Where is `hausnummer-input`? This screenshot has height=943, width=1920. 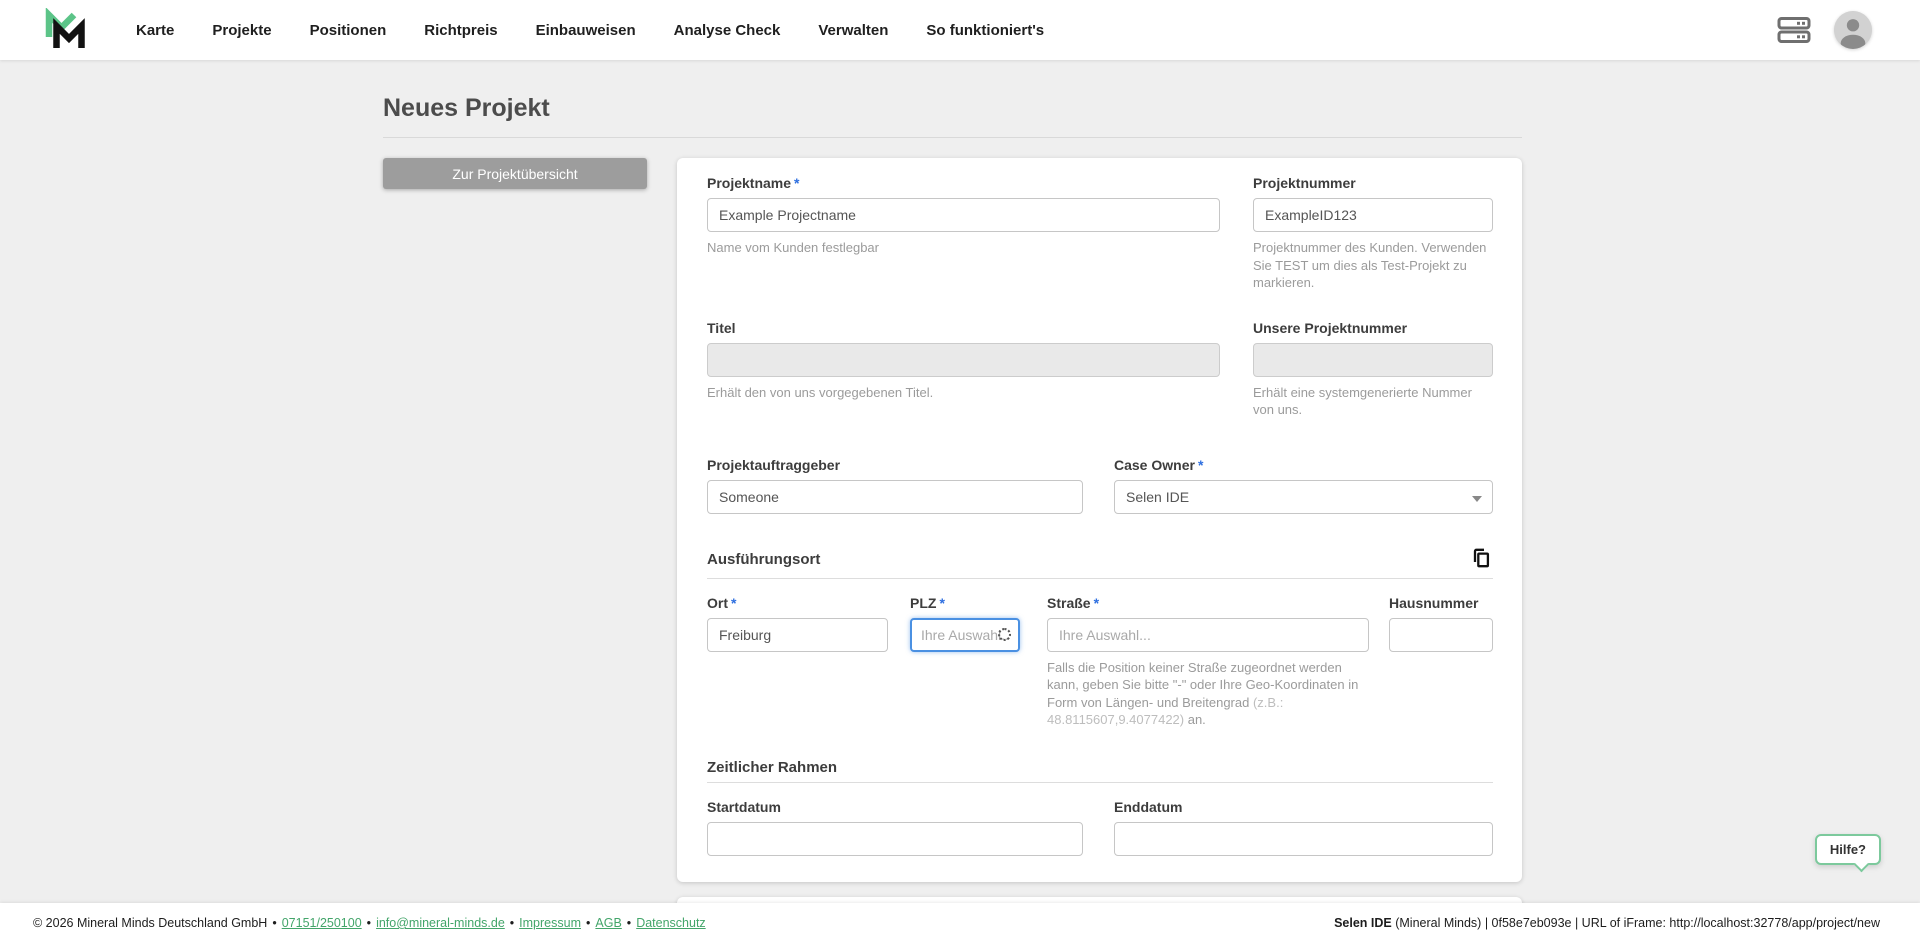 hausnummer-input is located at coordinates (1441, 634).